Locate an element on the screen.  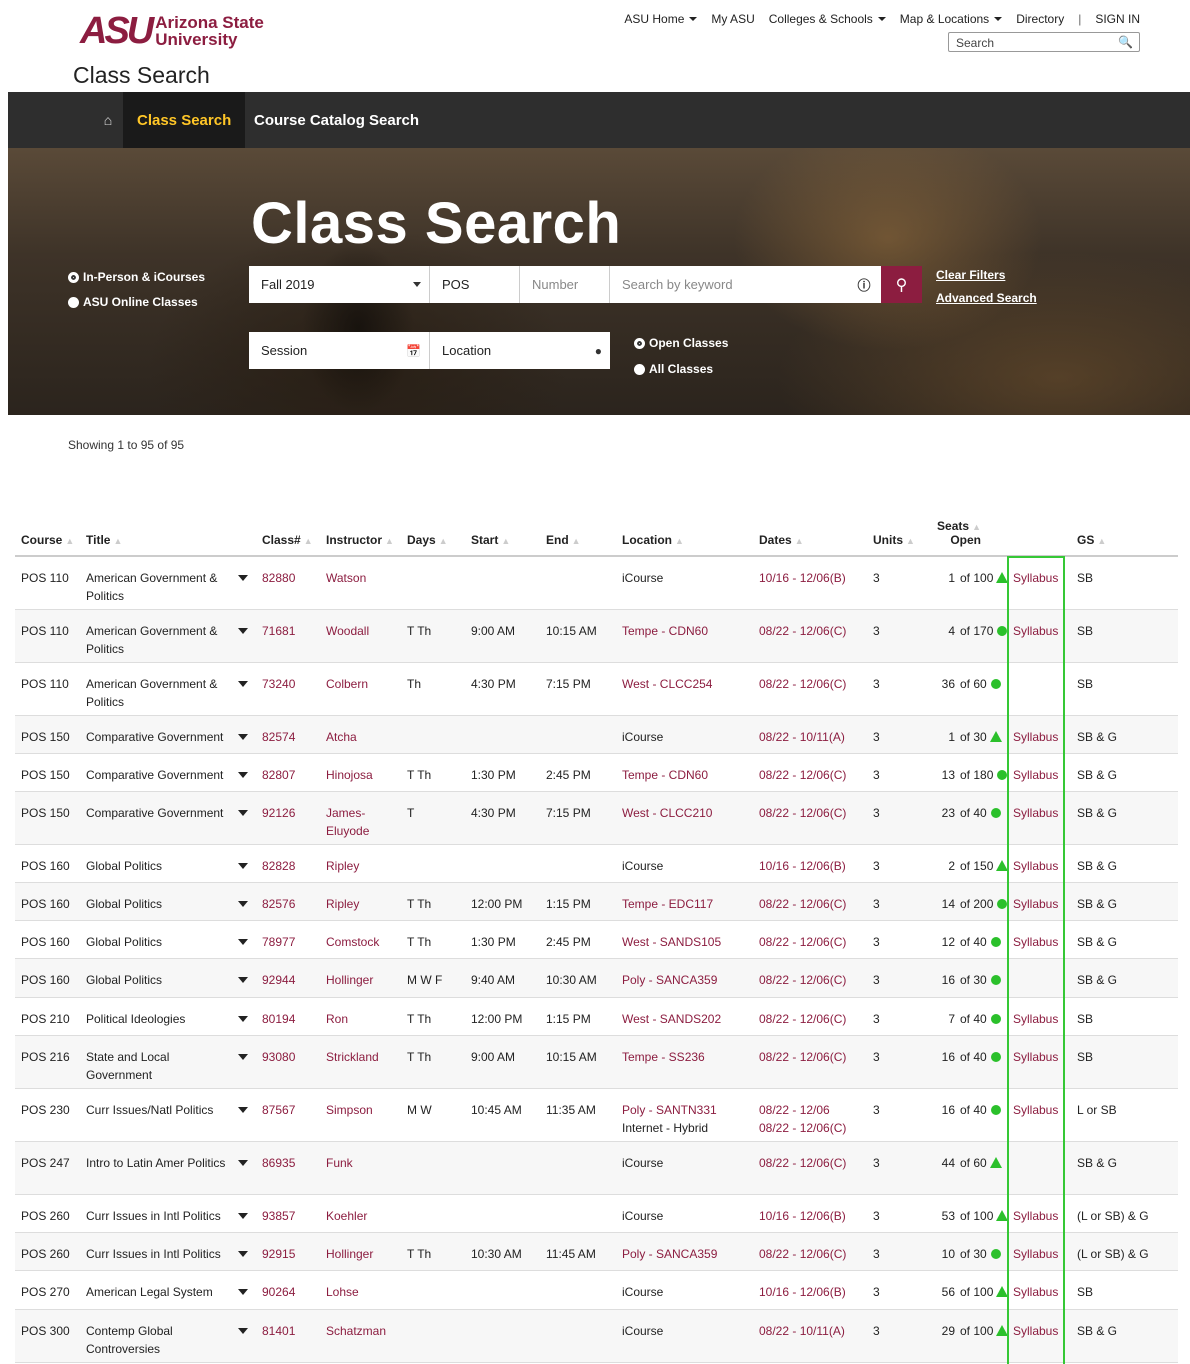
class-number-link: 92944 is located at coordinates (288, 978).